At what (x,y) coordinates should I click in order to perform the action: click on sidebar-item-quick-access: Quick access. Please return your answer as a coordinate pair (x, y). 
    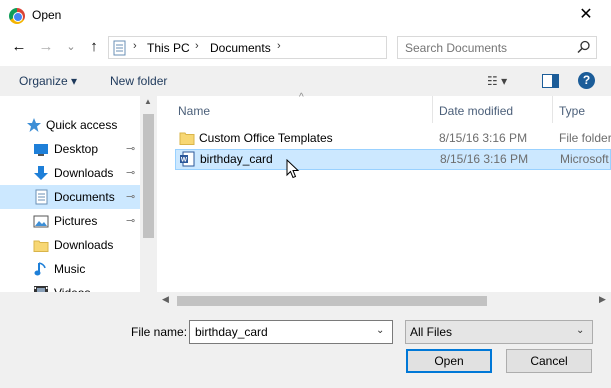
    Looking at the image, I should click on (70, 125).